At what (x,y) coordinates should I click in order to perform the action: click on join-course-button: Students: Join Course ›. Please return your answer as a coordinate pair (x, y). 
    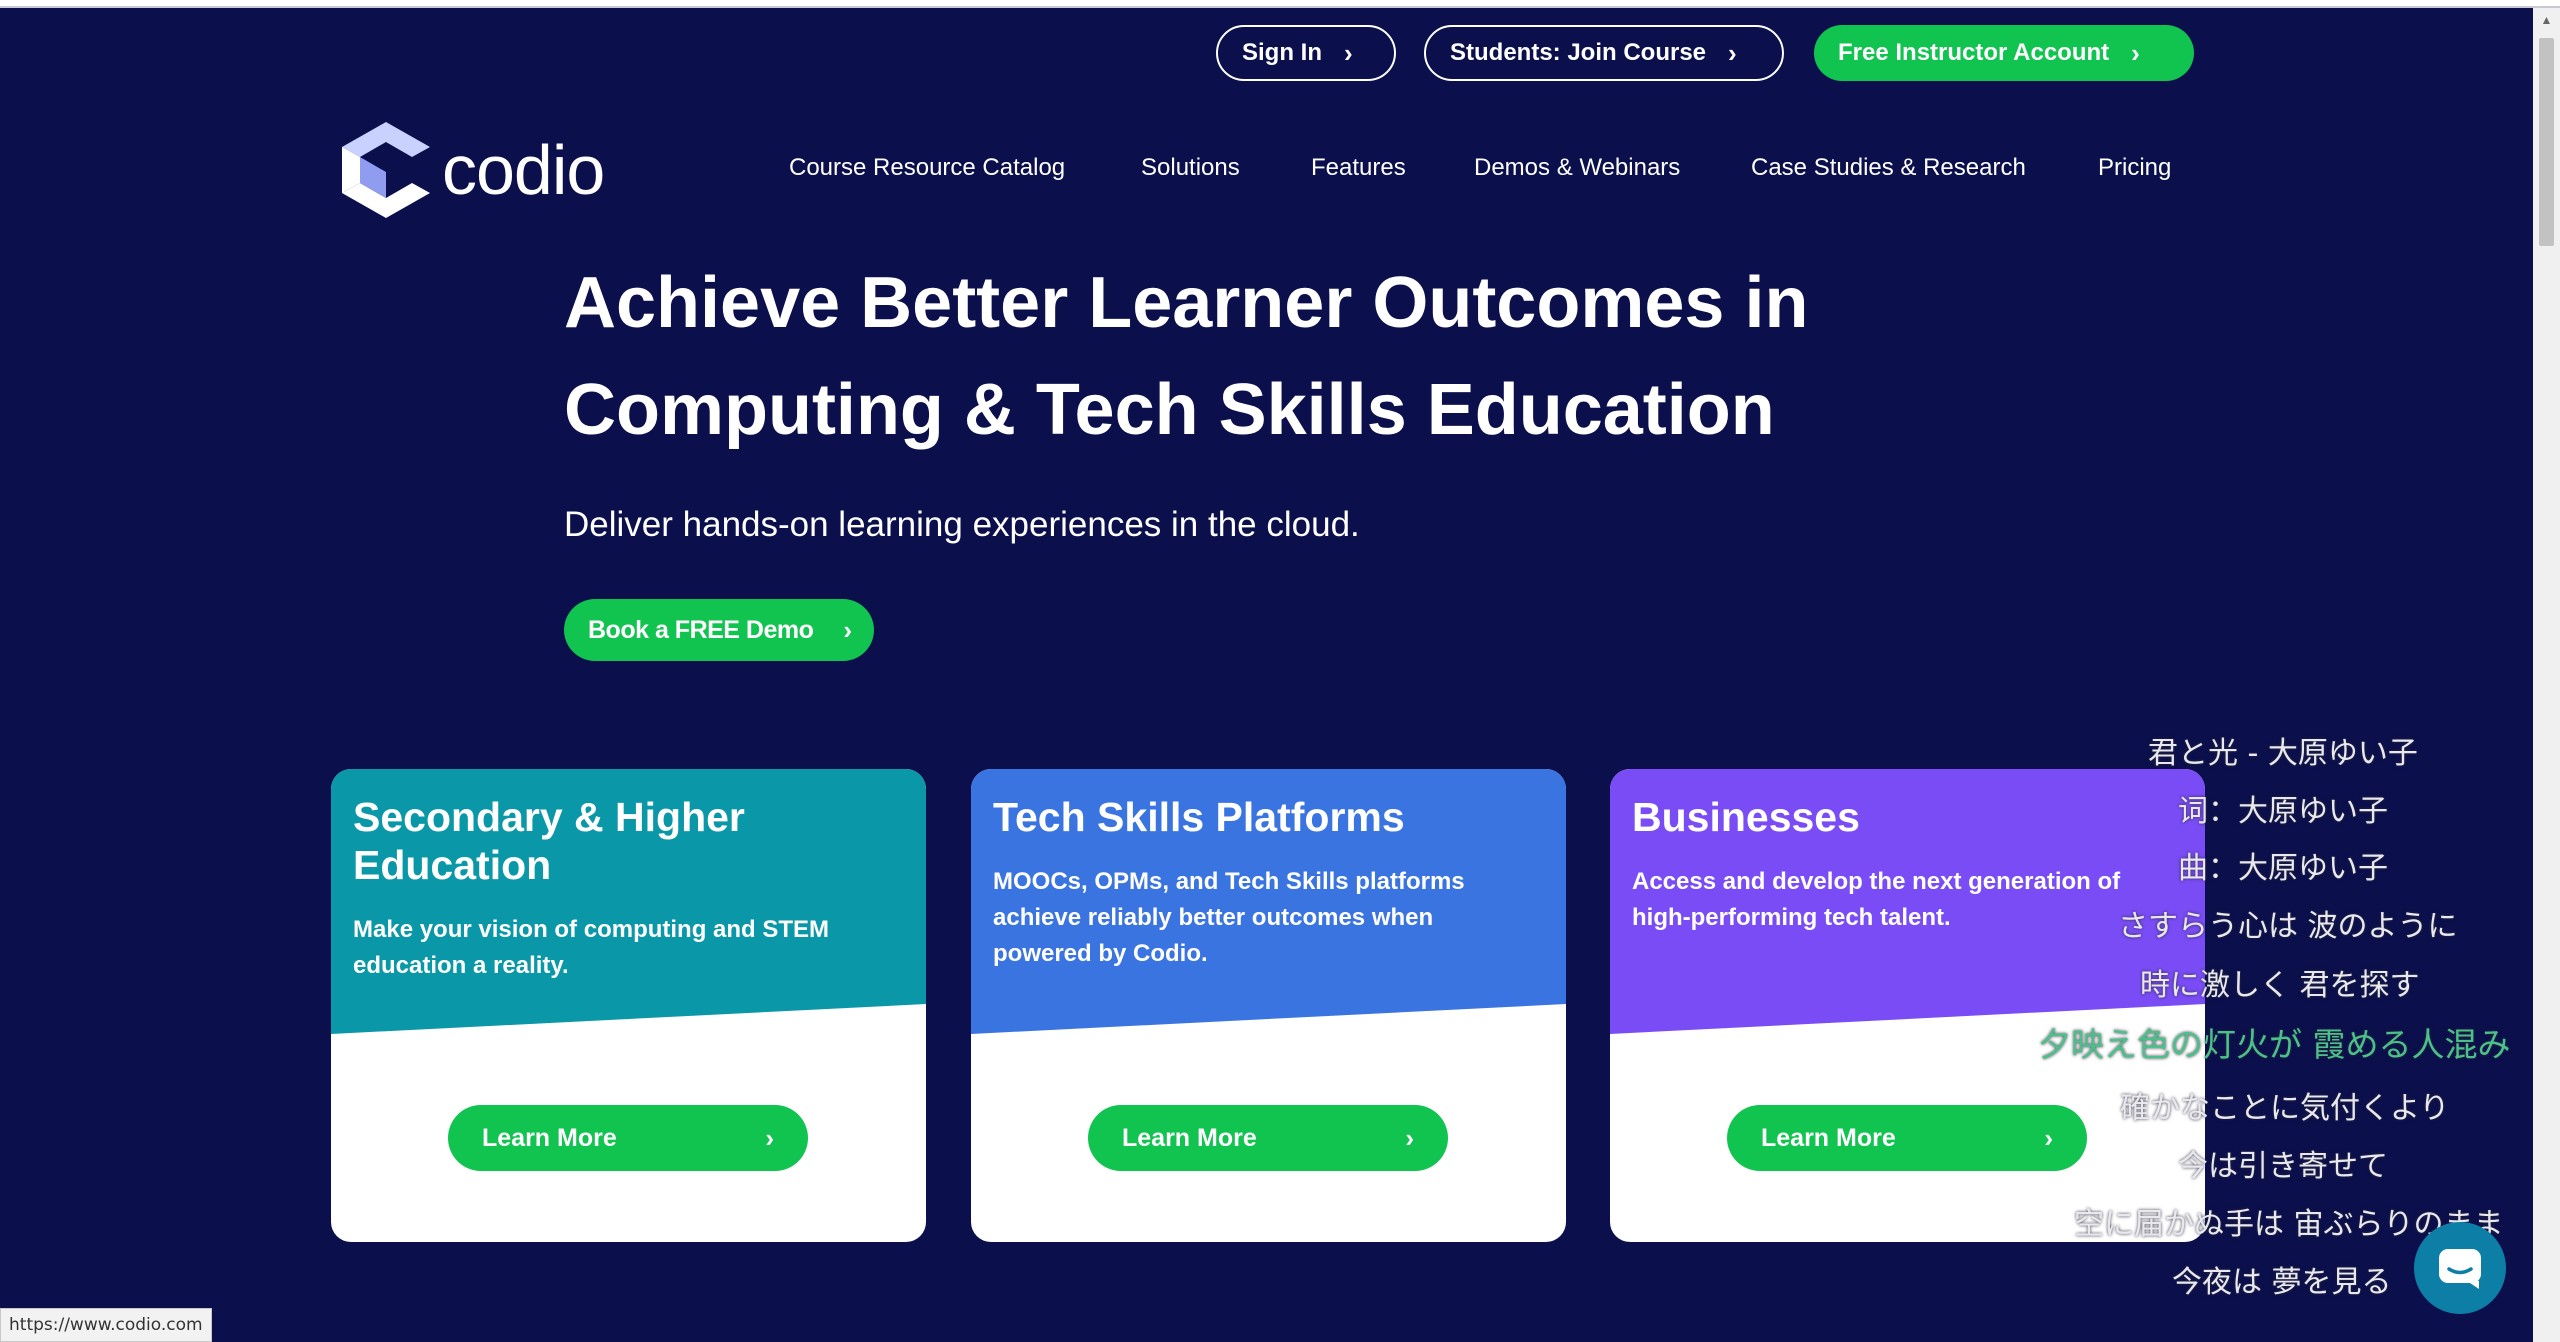
    Looking at the image, I should click on (1604, 53).